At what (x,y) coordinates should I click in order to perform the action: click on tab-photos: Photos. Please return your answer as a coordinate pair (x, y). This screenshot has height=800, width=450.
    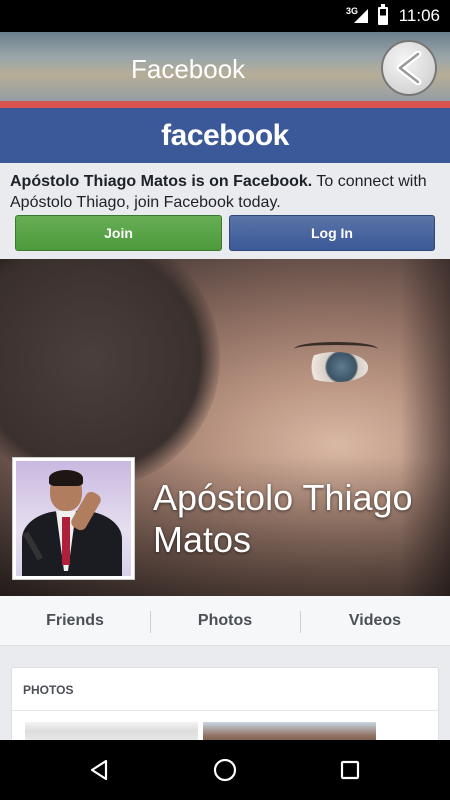
    Looking at the image, I should click on (225, 620).